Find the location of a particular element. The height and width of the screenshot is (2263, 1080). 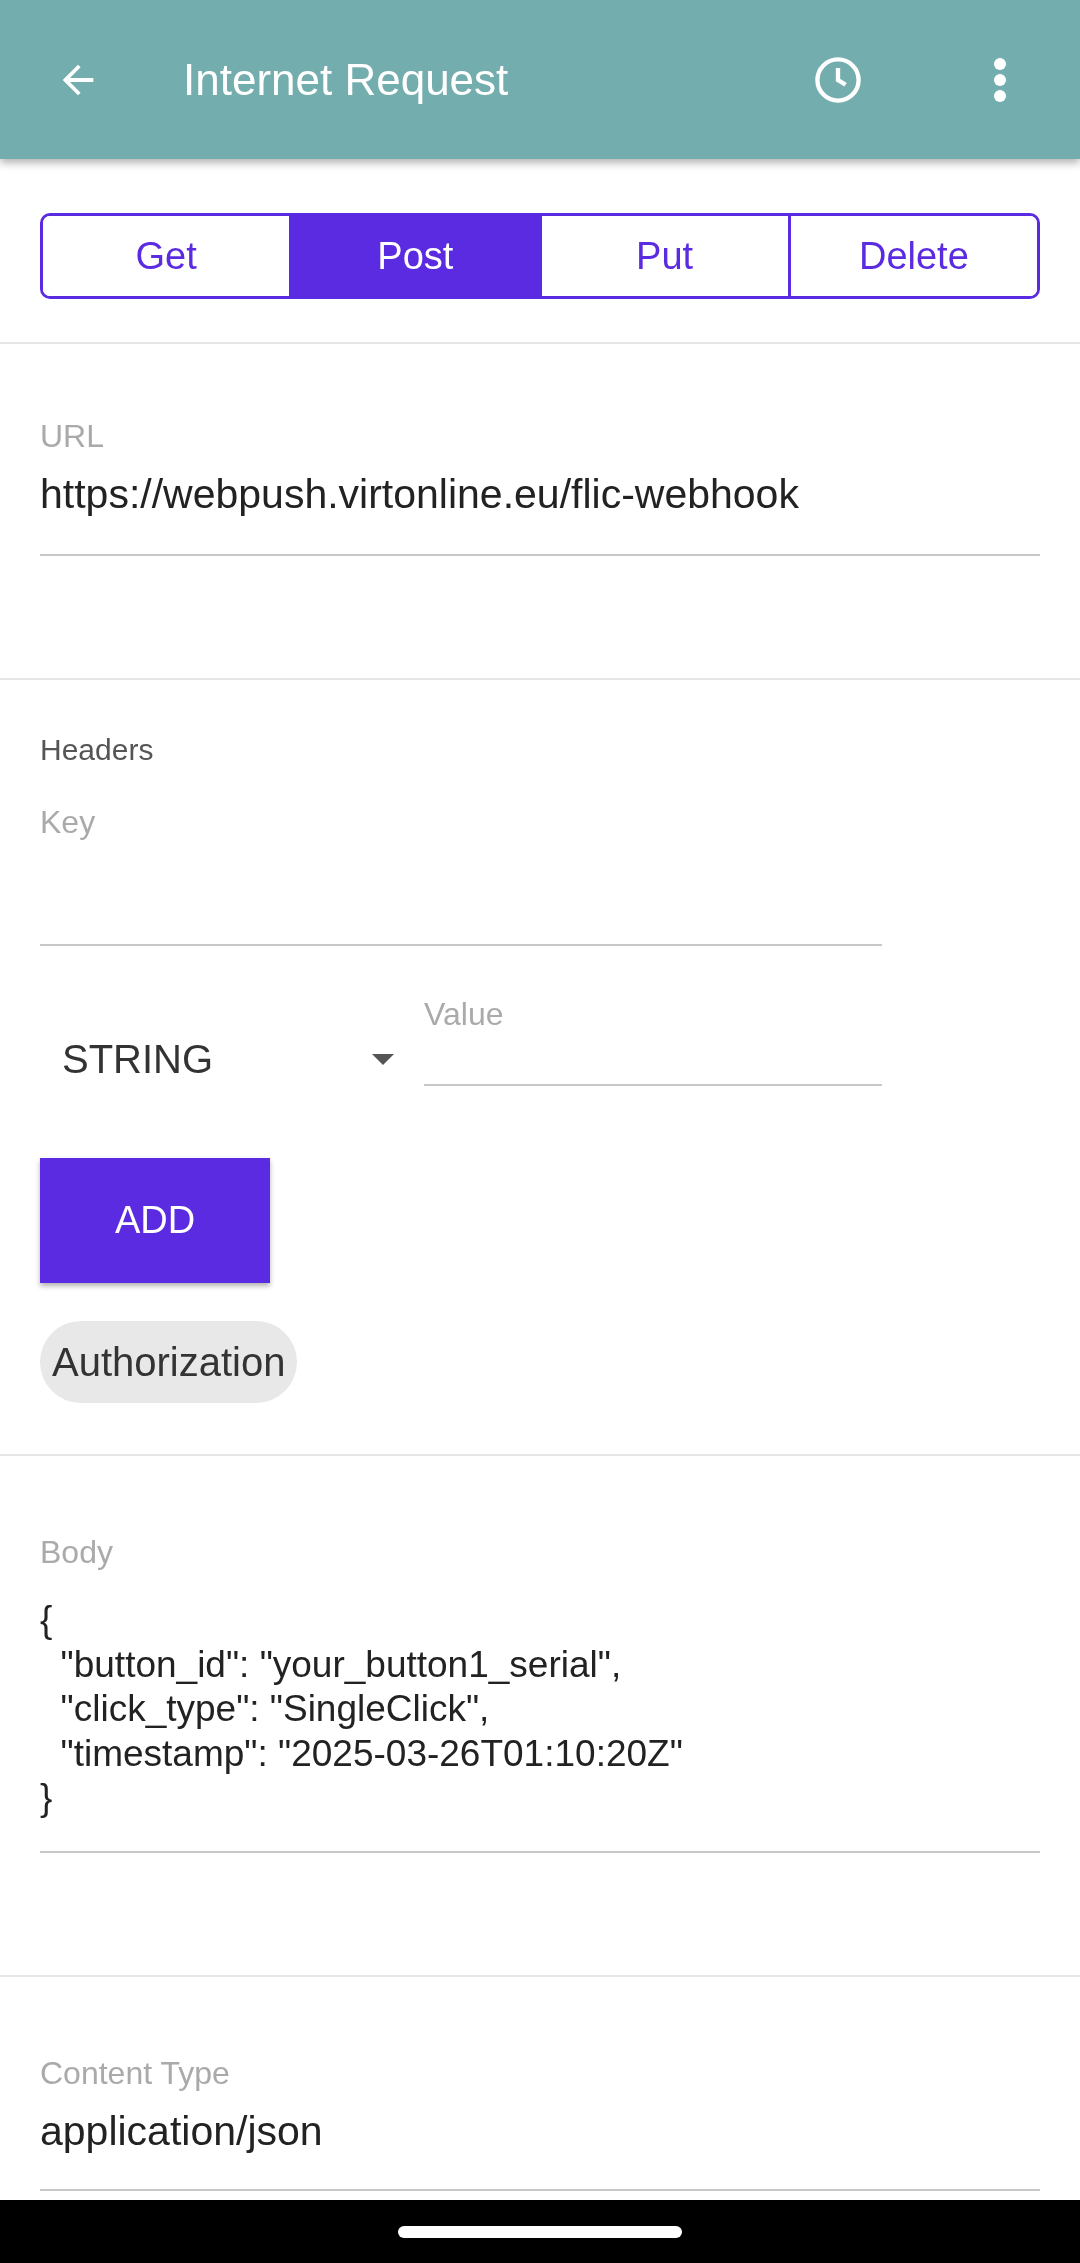

home-handle is located at coordinates (540, 2231).